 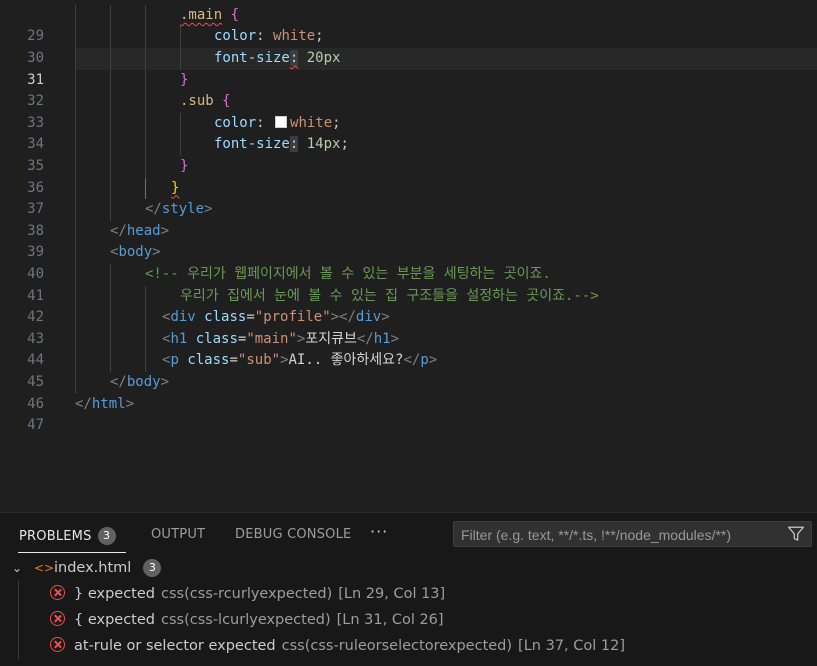 What do you see at coordinates (408, 197) in the screenshot?
I see `code-line: 37 }` at bounding box center [408, 197].